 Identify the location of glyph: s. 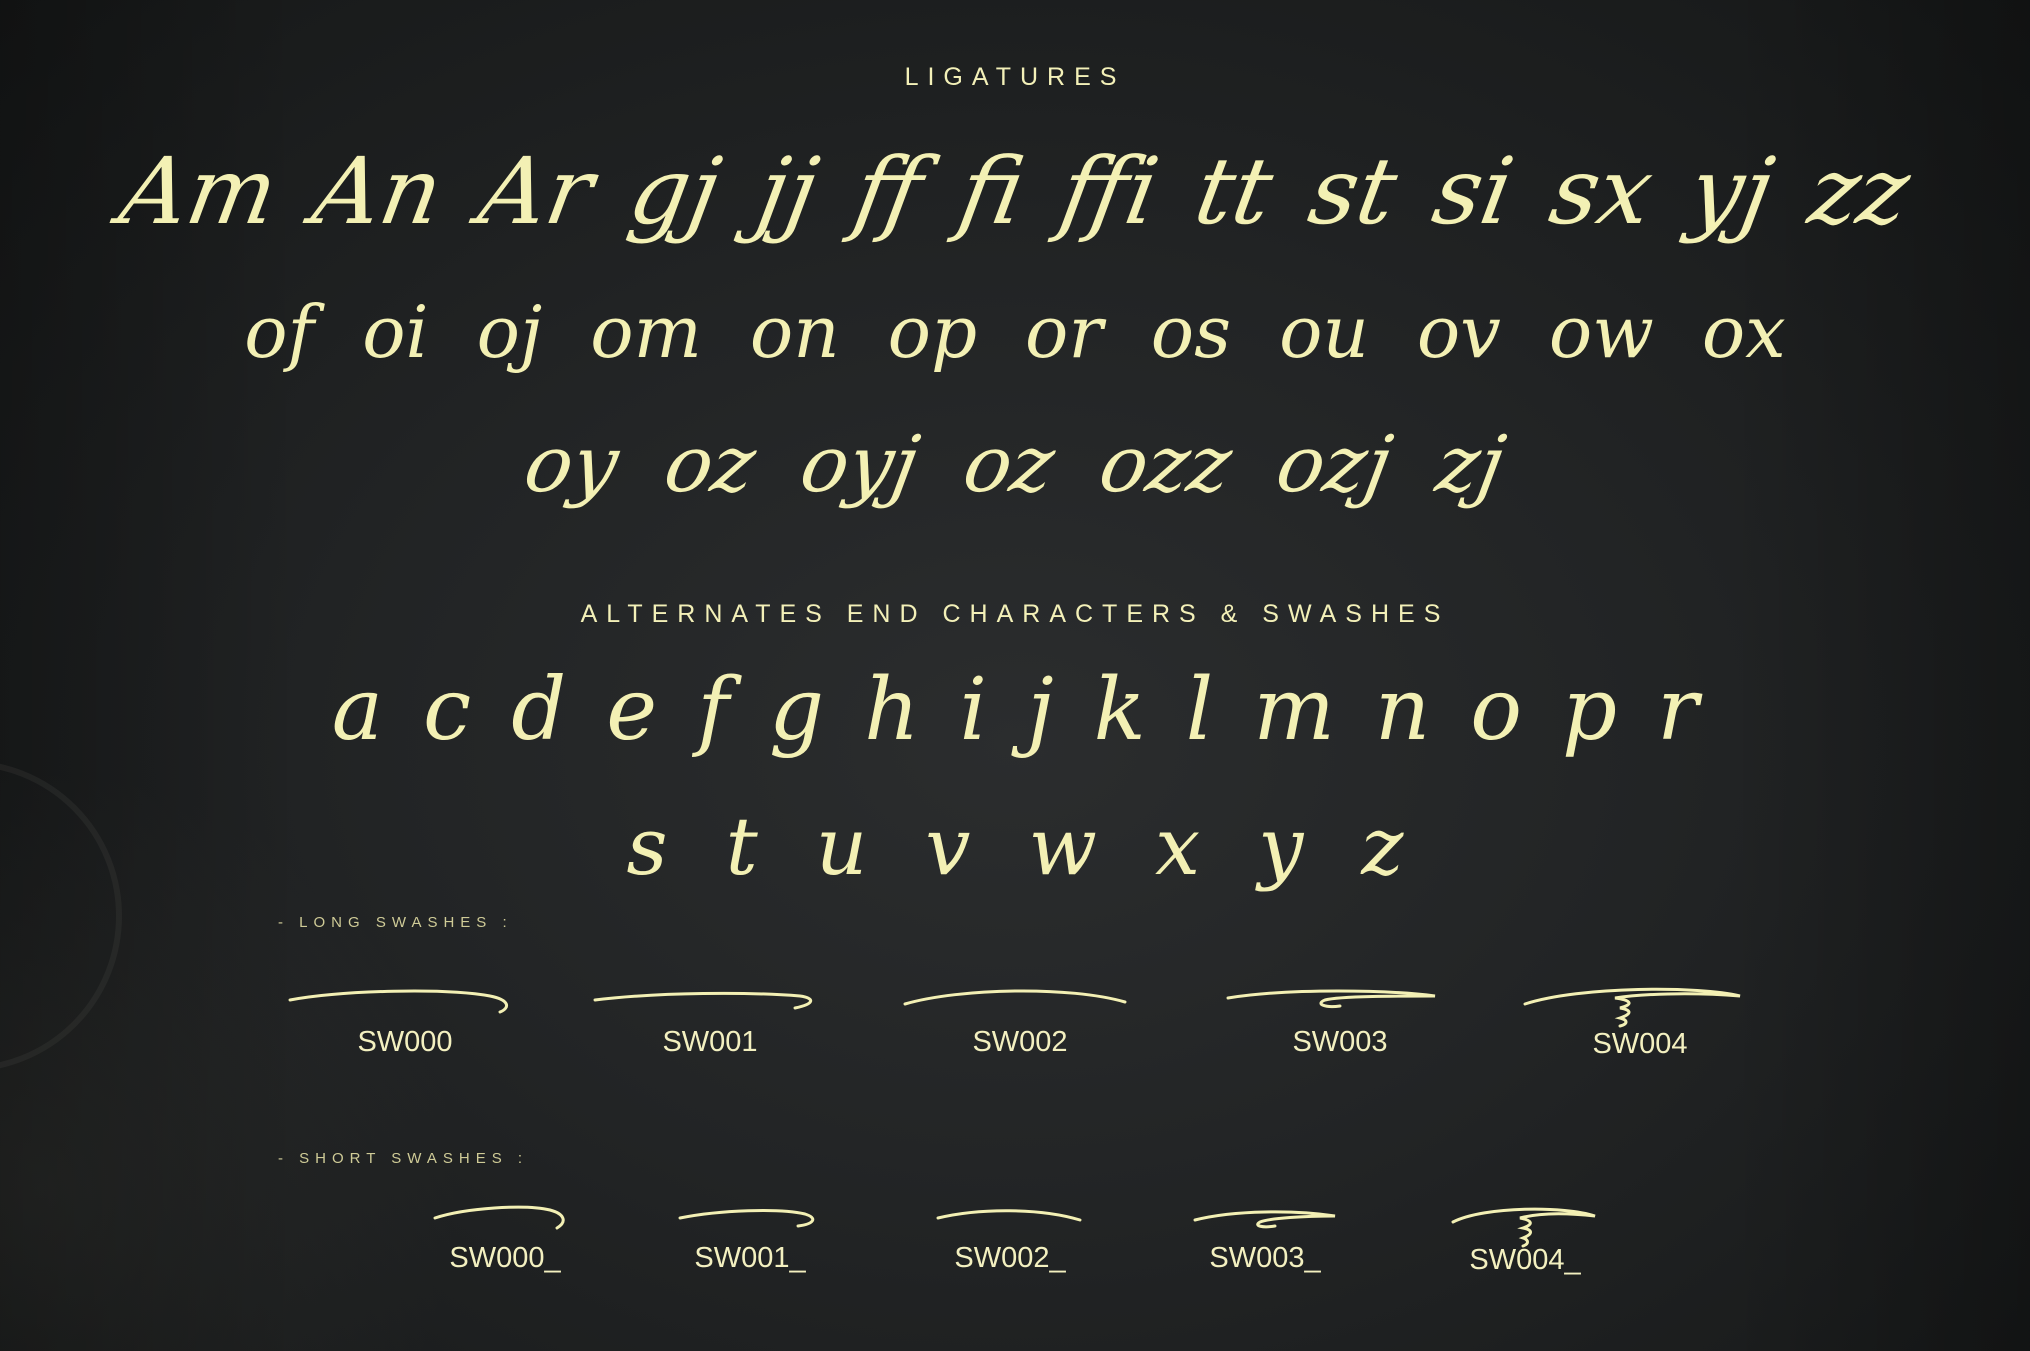
(647, 846).